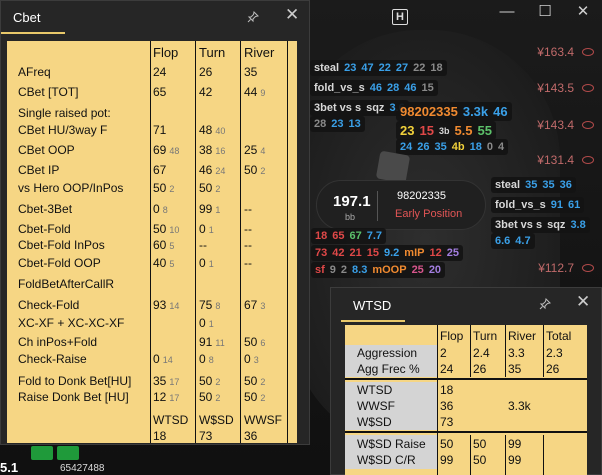 The height and width of the screenshot is (475, 602). Describe the element at coordinates (540, 225) in the screenshot. I see `hud-row: 3bet vs s sqz 3.8` at that location.